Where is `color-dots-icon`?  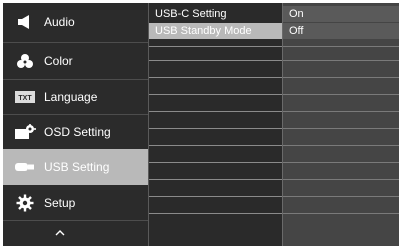 color-dots-icon is located at coordinates (25, 61).